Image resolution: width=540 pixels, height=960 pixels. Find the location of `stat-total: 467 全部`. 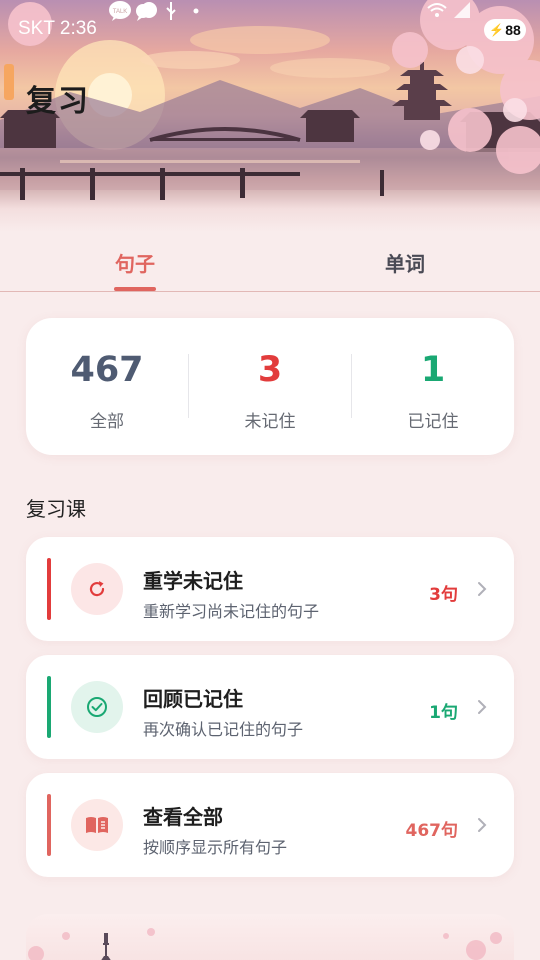

stat-total: 467 全部 is located at coordinates (107, 386).